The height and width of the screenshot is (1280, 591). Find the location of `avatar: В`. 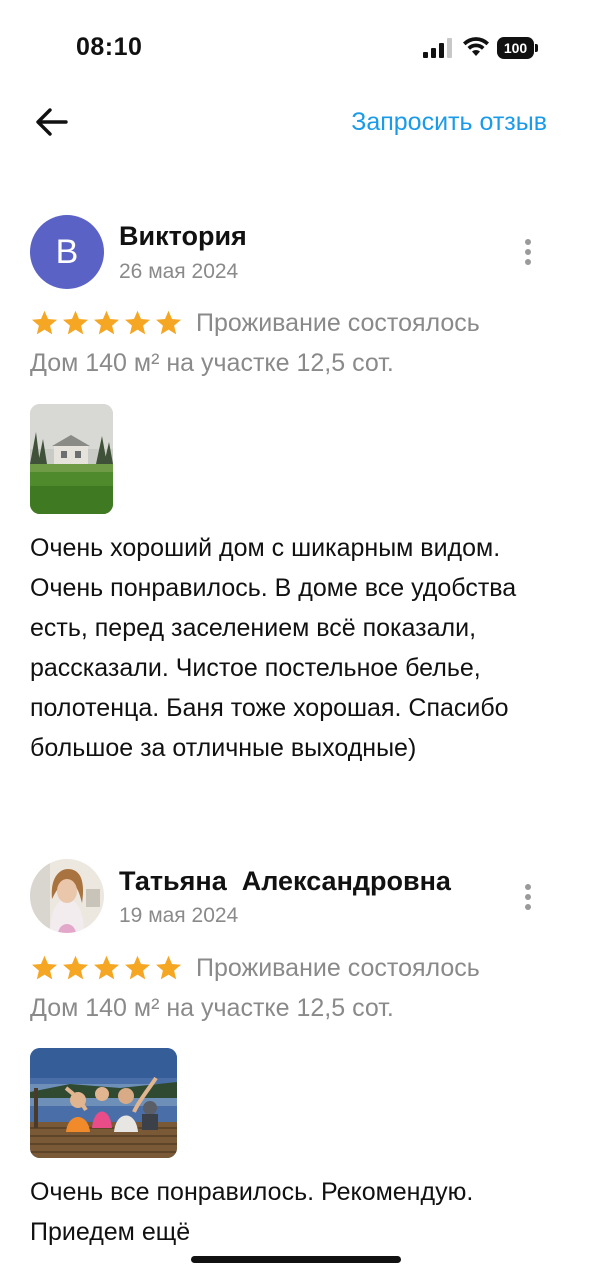

avatar: В is located at coordinates (67, 252).